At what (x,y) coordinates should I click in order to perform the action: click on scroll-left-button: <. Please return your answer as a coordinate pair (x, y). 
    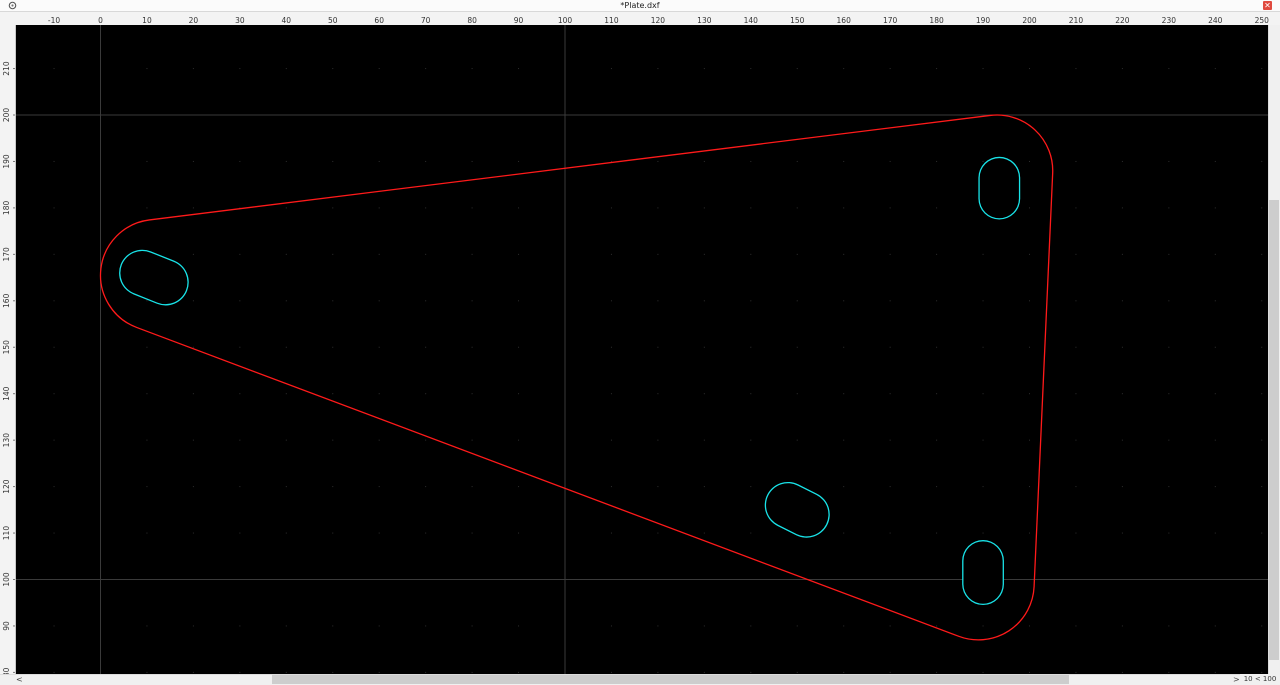
    Looking at the image, I should click on (19, 679).